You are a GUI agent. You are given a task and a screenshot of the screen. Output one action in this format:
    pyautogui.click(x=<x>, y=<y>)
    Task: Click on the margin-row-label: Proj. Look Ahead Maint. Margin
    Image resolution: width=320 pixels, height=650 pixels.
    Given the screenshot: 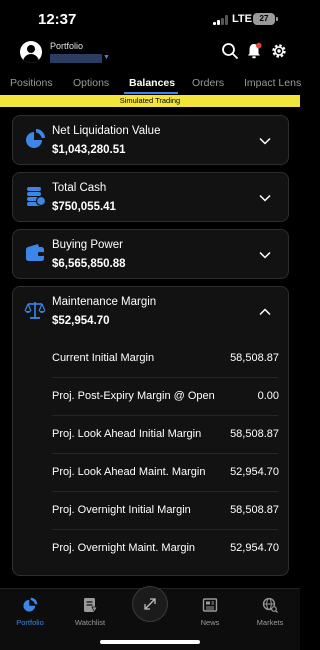 What is the action you would take?
    pyautogui.click(x=129, y=472)
    